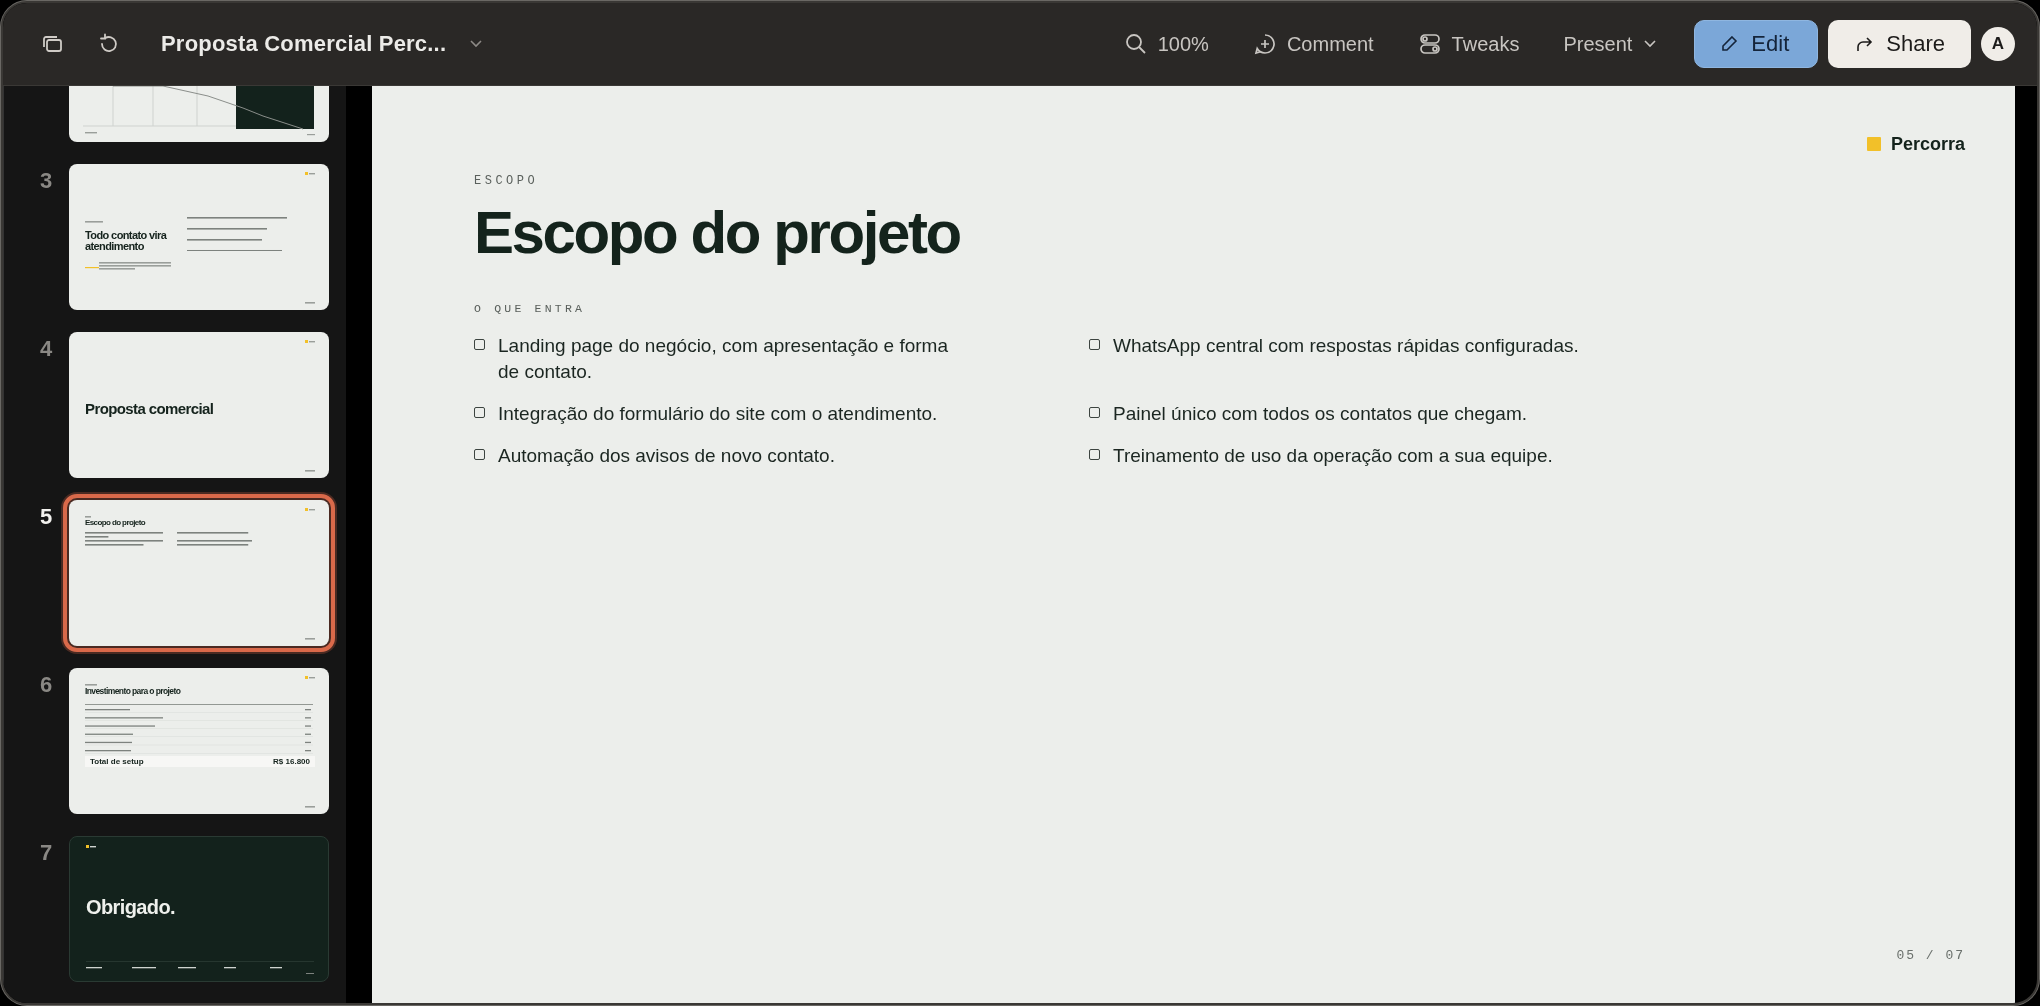  I want to click on slide-title: Investimento para o projeto, so click(133, 691).